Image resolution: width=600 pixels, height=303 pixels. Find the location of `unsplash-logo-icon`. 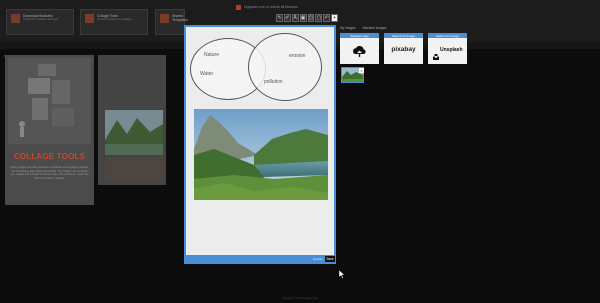

unsplash-logo-icon is located at coordinates (436, 53).